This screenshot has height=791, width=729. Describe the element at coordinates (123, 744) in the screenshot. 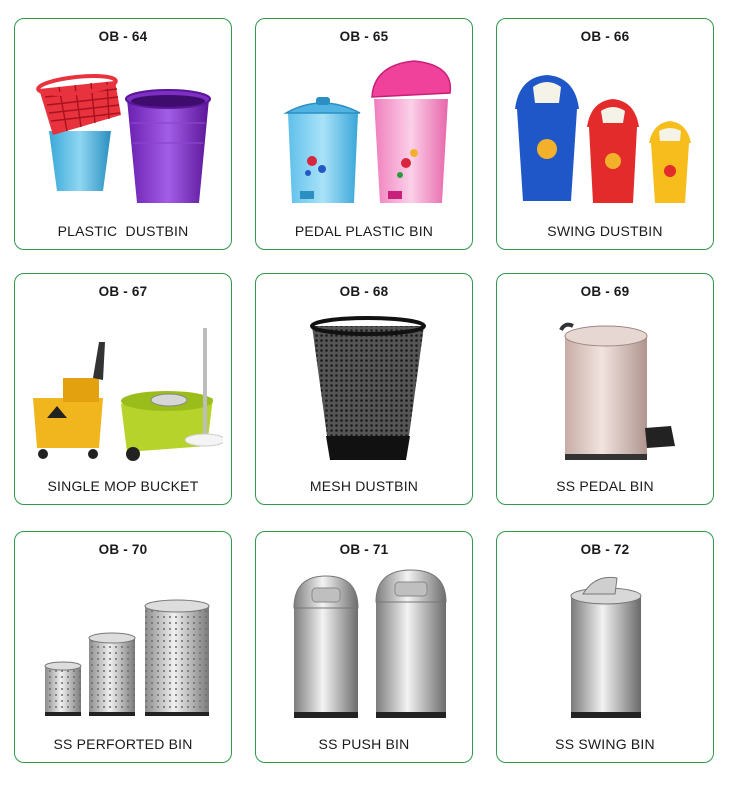

I see `product-name: SS PERFORTED BIN` at that location.